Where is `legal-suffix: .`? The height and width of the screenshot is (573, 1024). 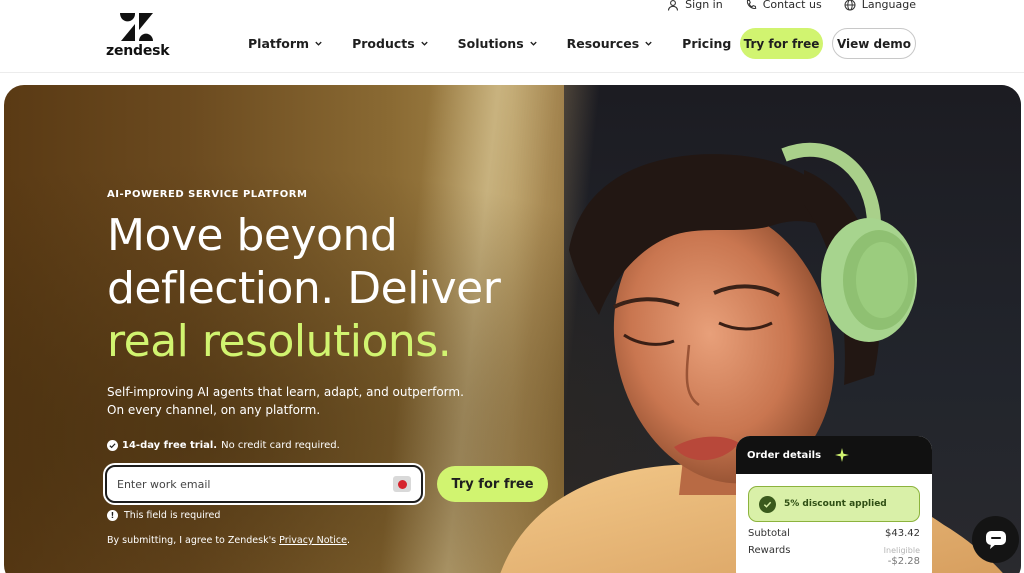
legal-suffix: . is located at coordinates (348, 540).